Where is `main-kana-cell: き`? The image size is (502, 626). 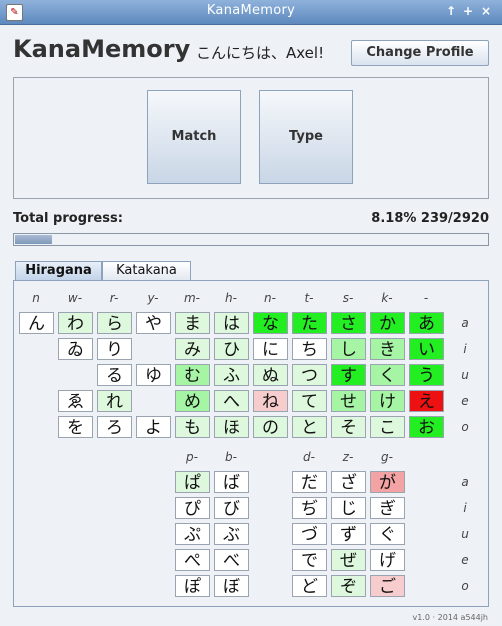
main-kana-cell: き is located at coordinates (387, 349).